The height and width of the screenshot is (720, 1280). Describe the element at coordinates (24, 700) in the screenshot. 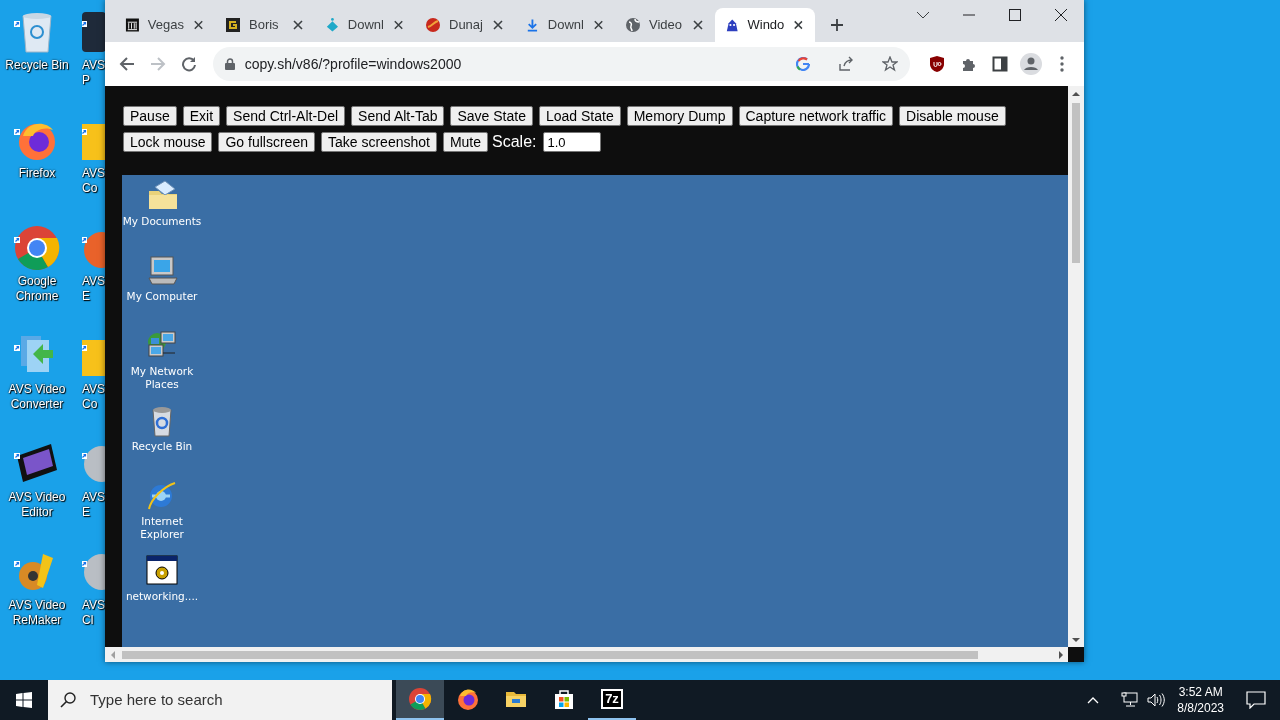

I see `windows-start-icon` at that location.